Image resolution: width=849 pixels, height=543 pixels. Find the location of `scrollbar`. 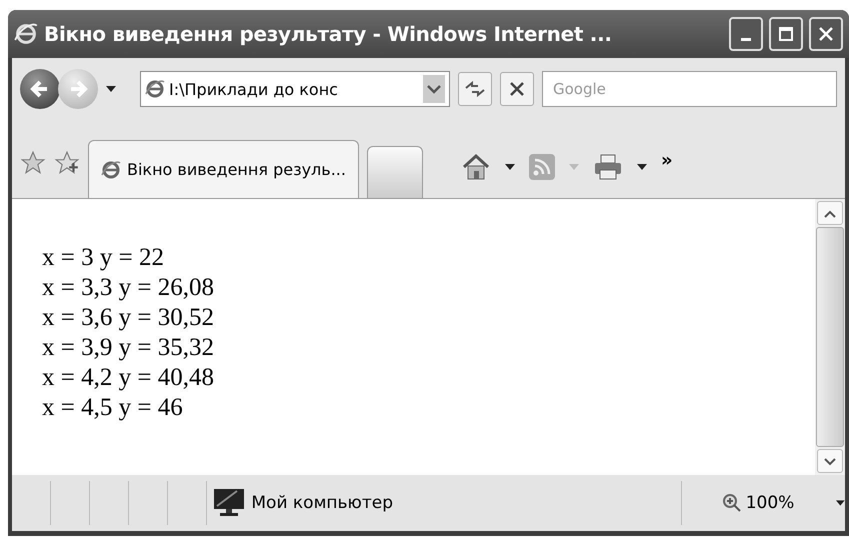

scrollbar is located at coordinates (830, 337).